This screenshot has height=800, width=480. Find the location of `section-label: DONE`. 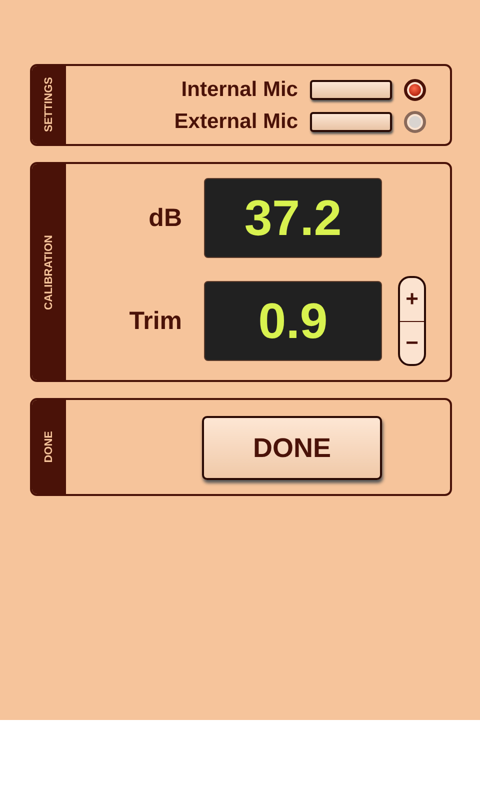

section-label: DONE is located at coordinates (49, 447).